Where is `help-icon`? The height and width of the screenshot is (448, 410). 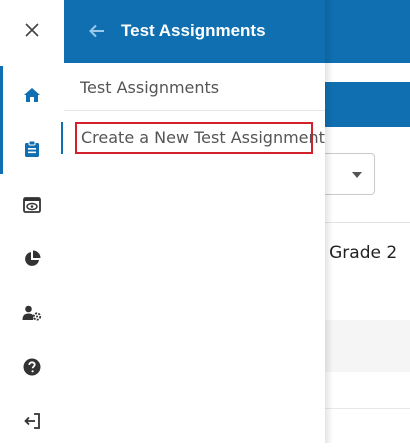
help-icon is located at coordinates (32, 367).